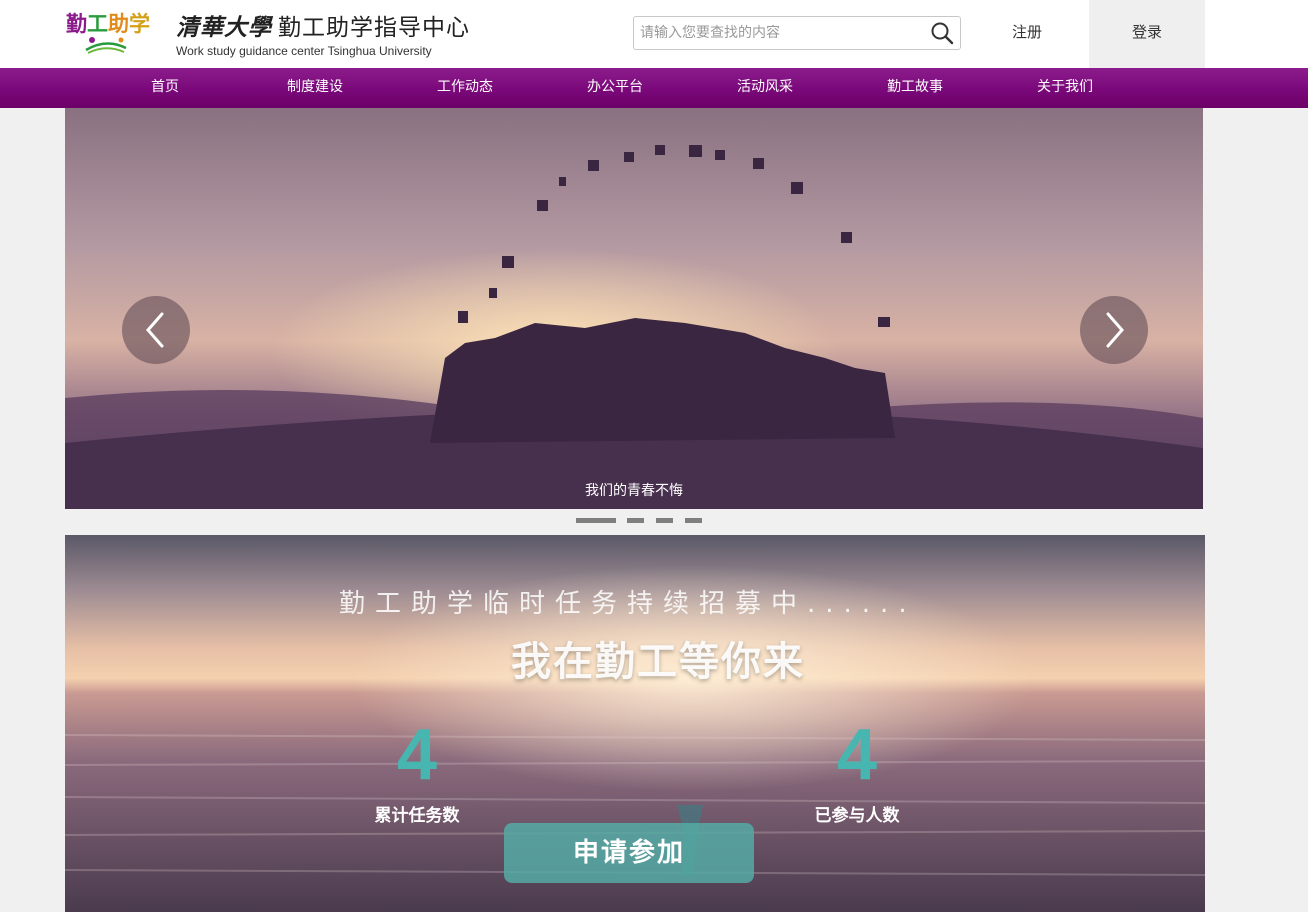  I want to click on nav-item-news: 工作动态, so click(465, 88).